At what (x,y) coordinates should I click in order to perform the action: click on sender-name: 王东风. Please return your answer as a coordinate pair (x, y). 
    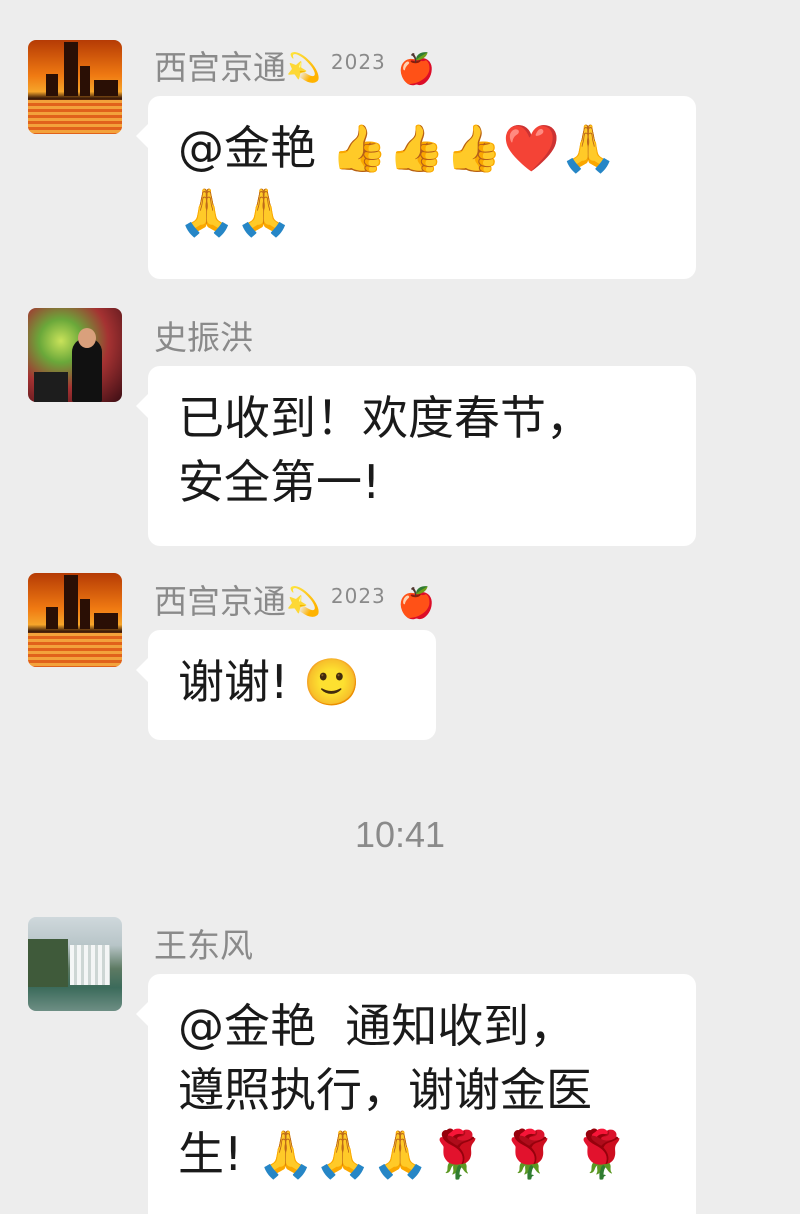
    Looking at the image, I should click on (203, 945).